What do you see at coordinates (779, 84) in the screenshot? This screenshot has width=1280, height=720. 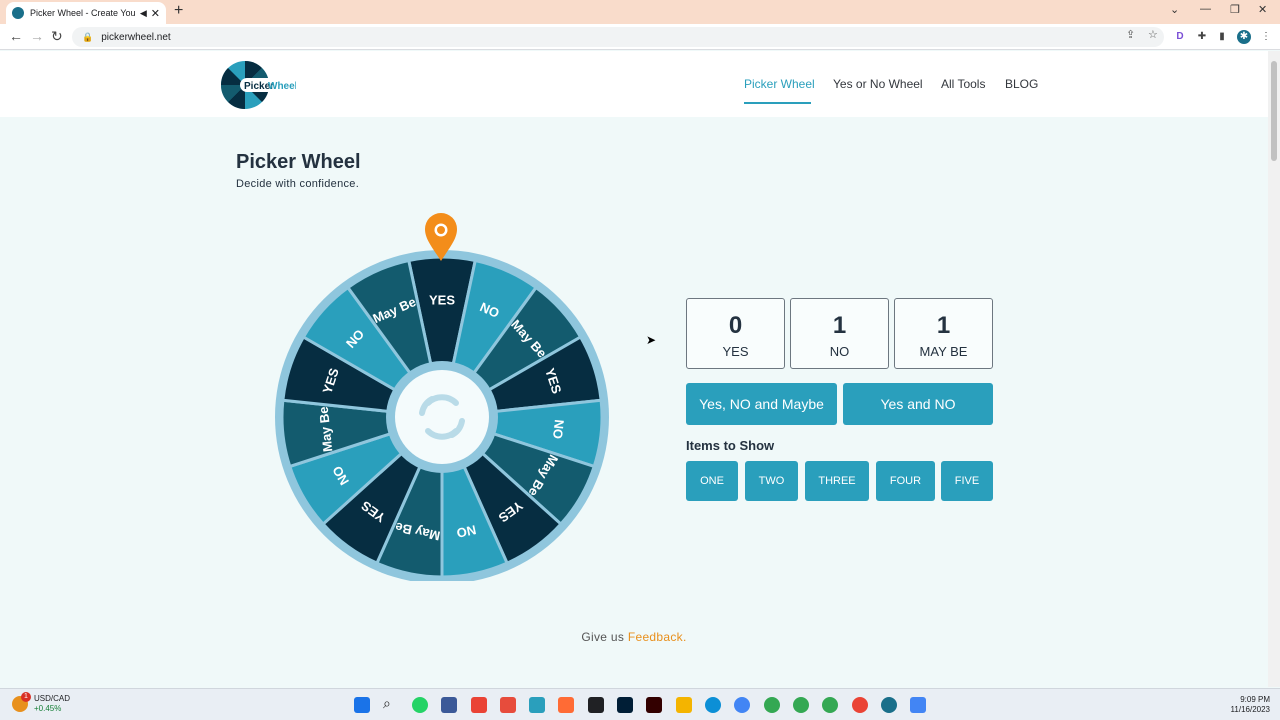 I see `nav-picker-wheel: Picker Wheel` at bounding box center [779, 84].